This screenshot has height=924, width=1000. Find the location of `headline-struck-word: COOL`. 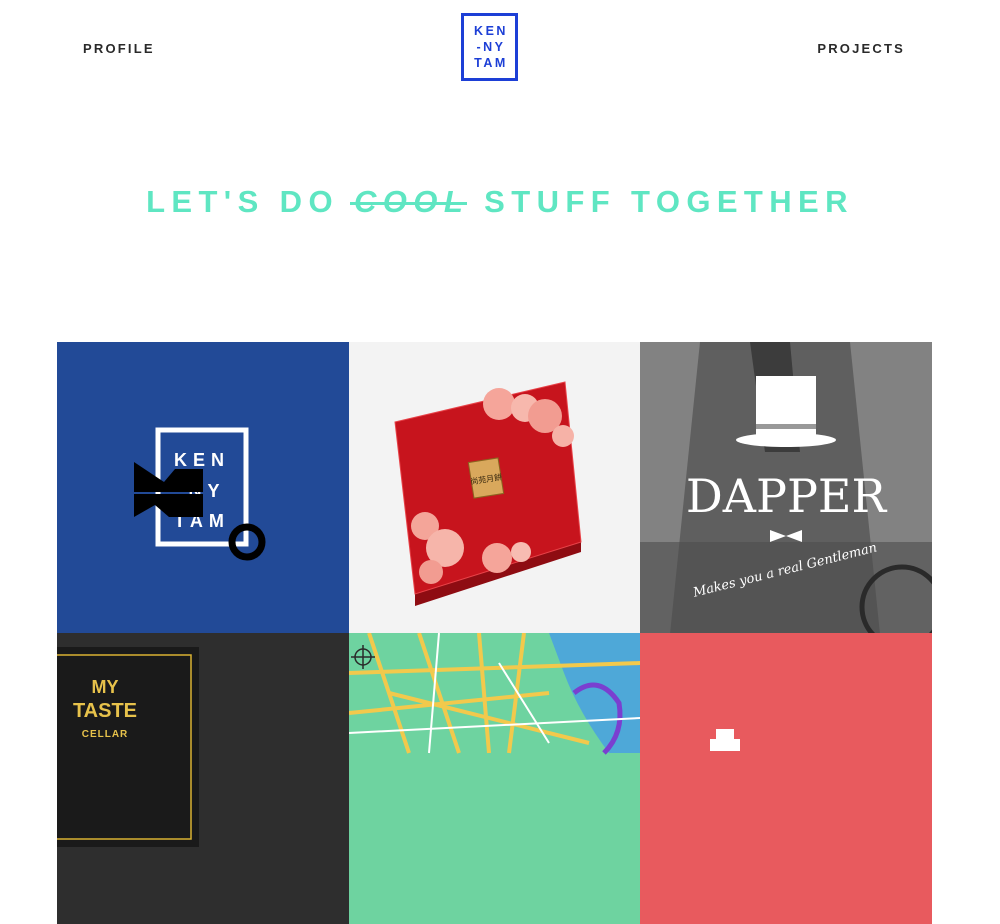

headline-struck-word: COOL is located at coordinates (412, 201).